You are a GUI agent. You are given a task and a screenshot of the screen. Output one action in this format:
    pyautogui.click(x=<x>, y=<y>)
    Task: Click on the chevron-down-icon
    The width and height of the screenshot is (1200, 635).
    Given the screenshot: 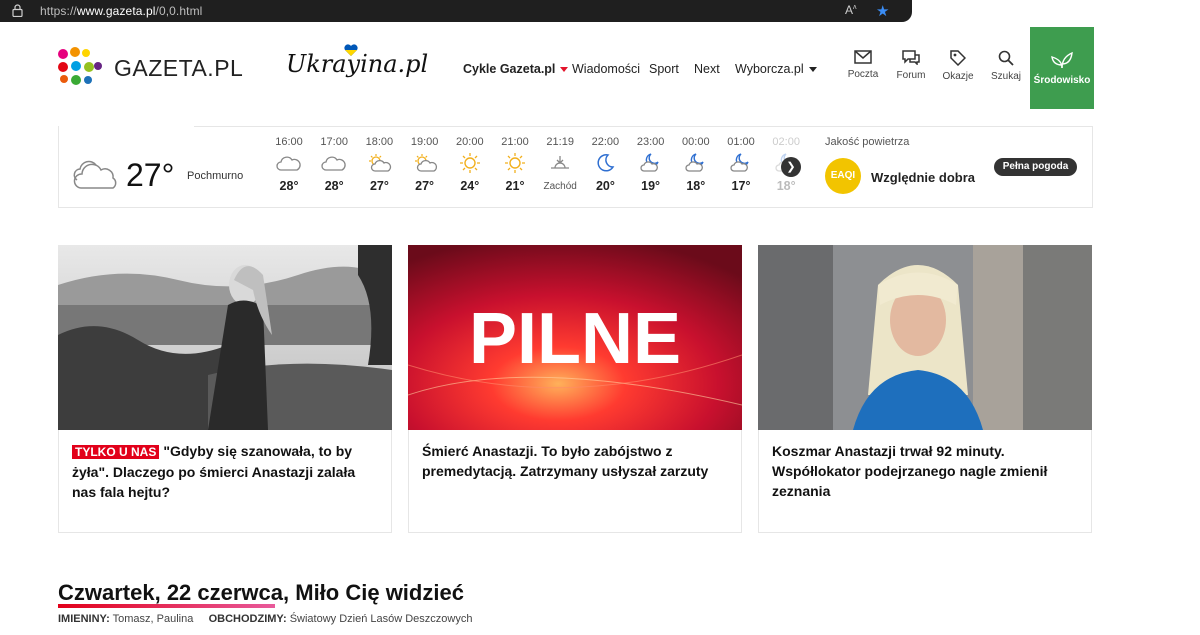 What is the action you would take?
    pyautogui.click(x=564, y=70)
    